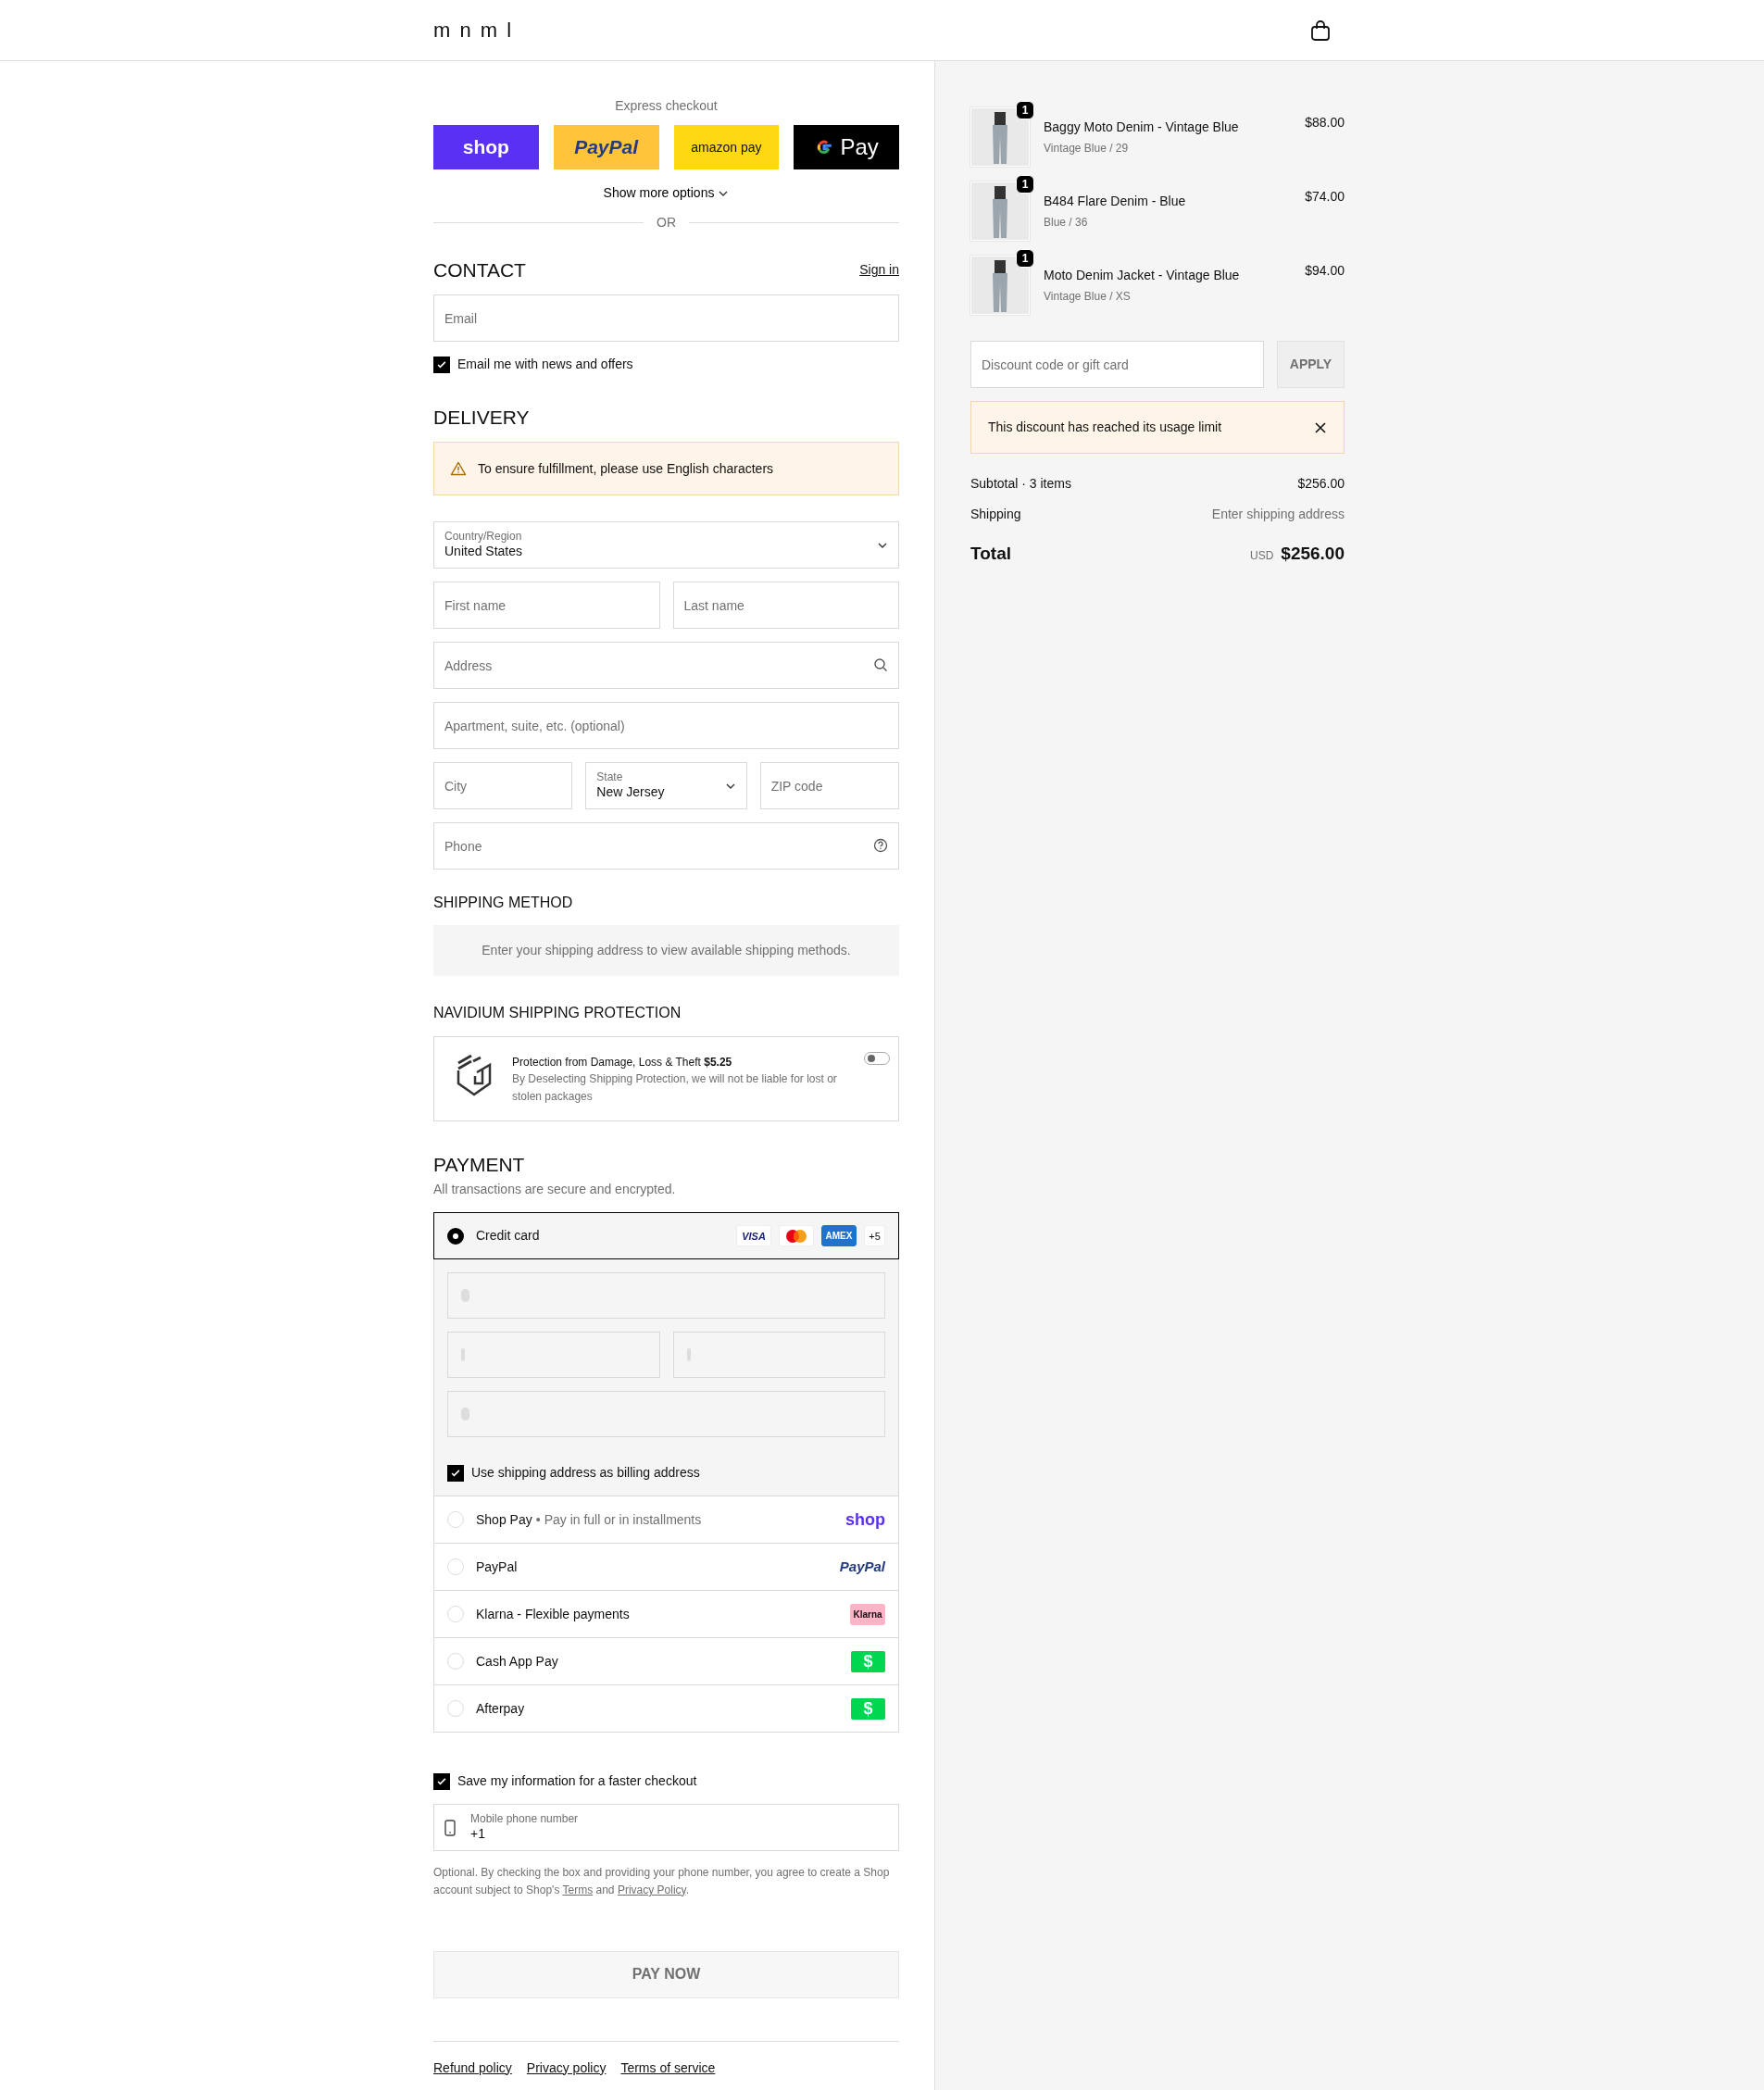  Describe the element at coordinates (473, 30) in the screenshot. I see `store-logo: m n m l` at that location.